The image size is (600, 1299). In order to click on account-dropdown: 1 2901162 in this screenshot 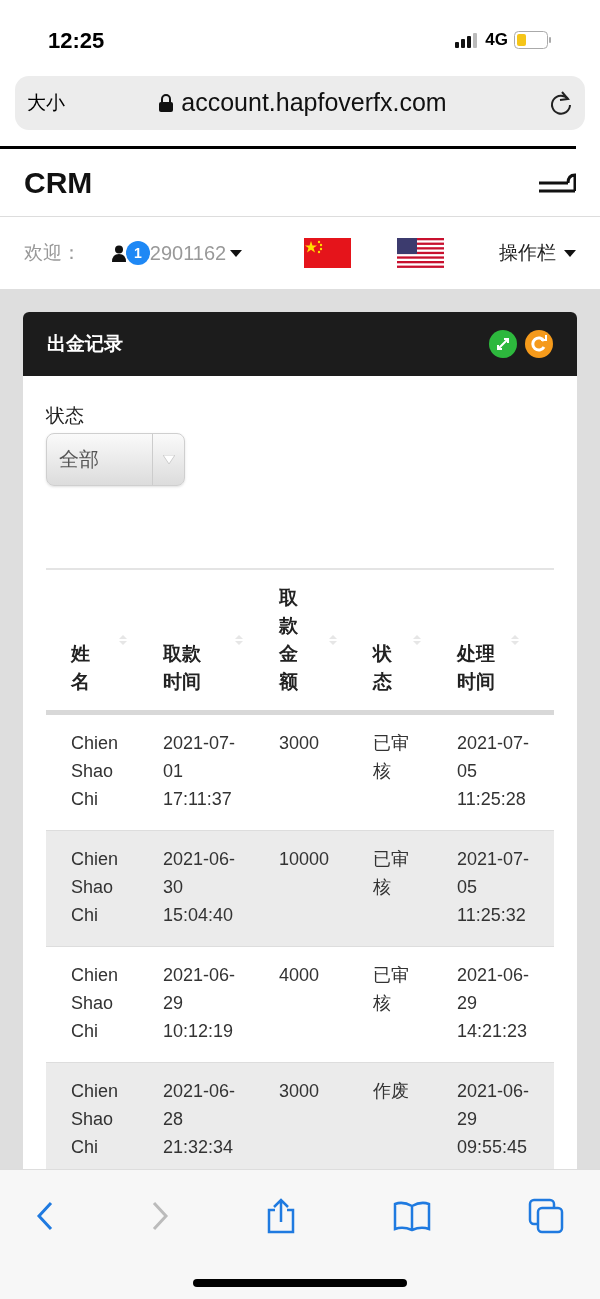, I will do `click(177, 253)`.